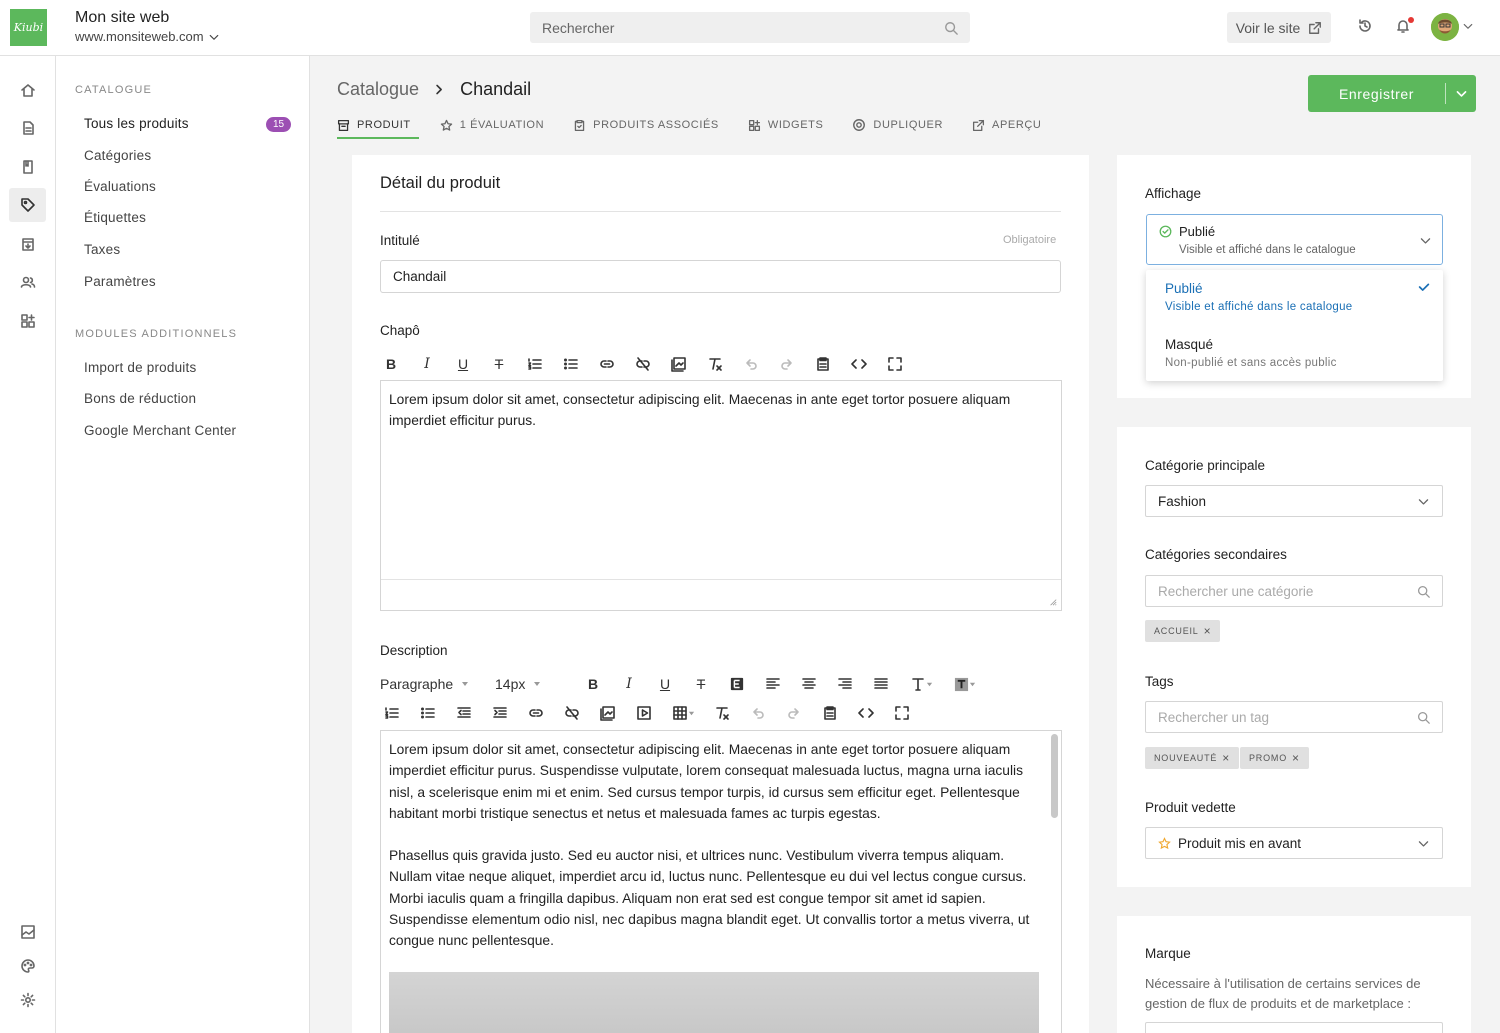 This screenshot has height=1033, width=1500. I want to click on site-url-switcher: www.monsiteweb.com, so click(147, 36).